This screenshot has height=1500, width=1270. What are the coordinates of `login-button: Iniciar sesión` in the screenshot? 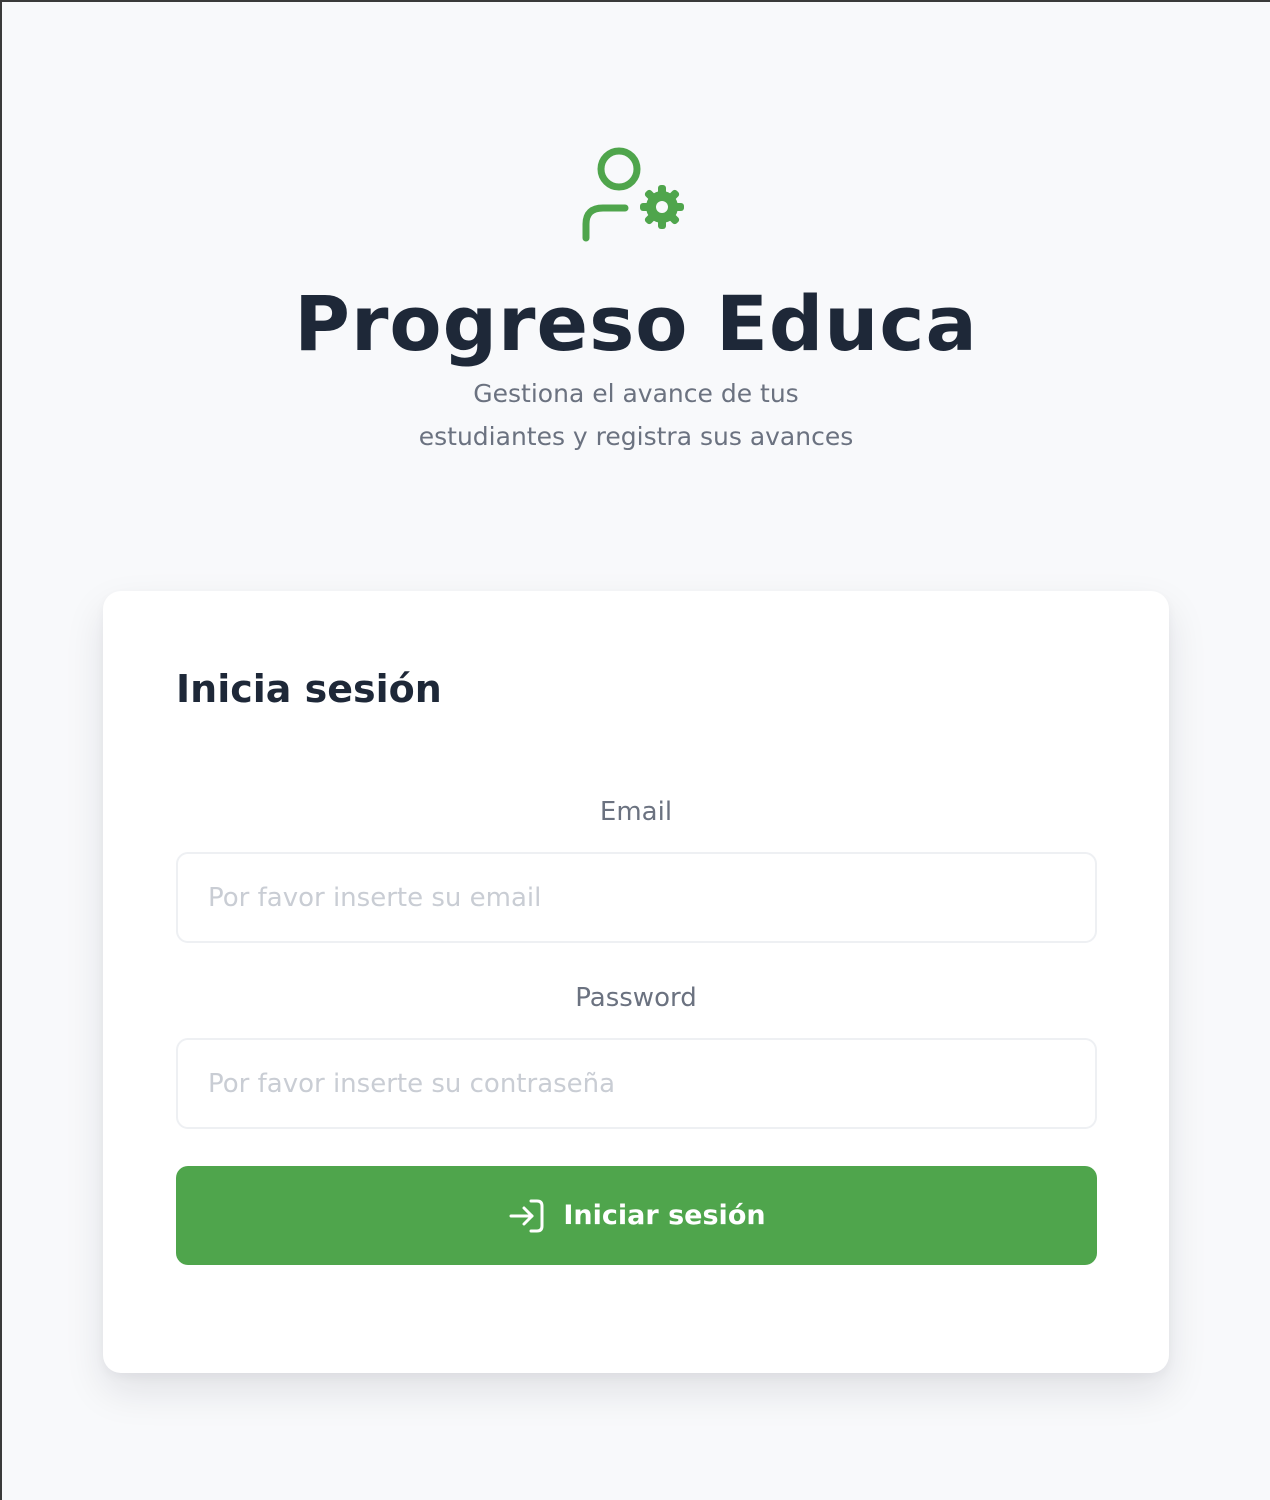 It's located at (636, 1215).